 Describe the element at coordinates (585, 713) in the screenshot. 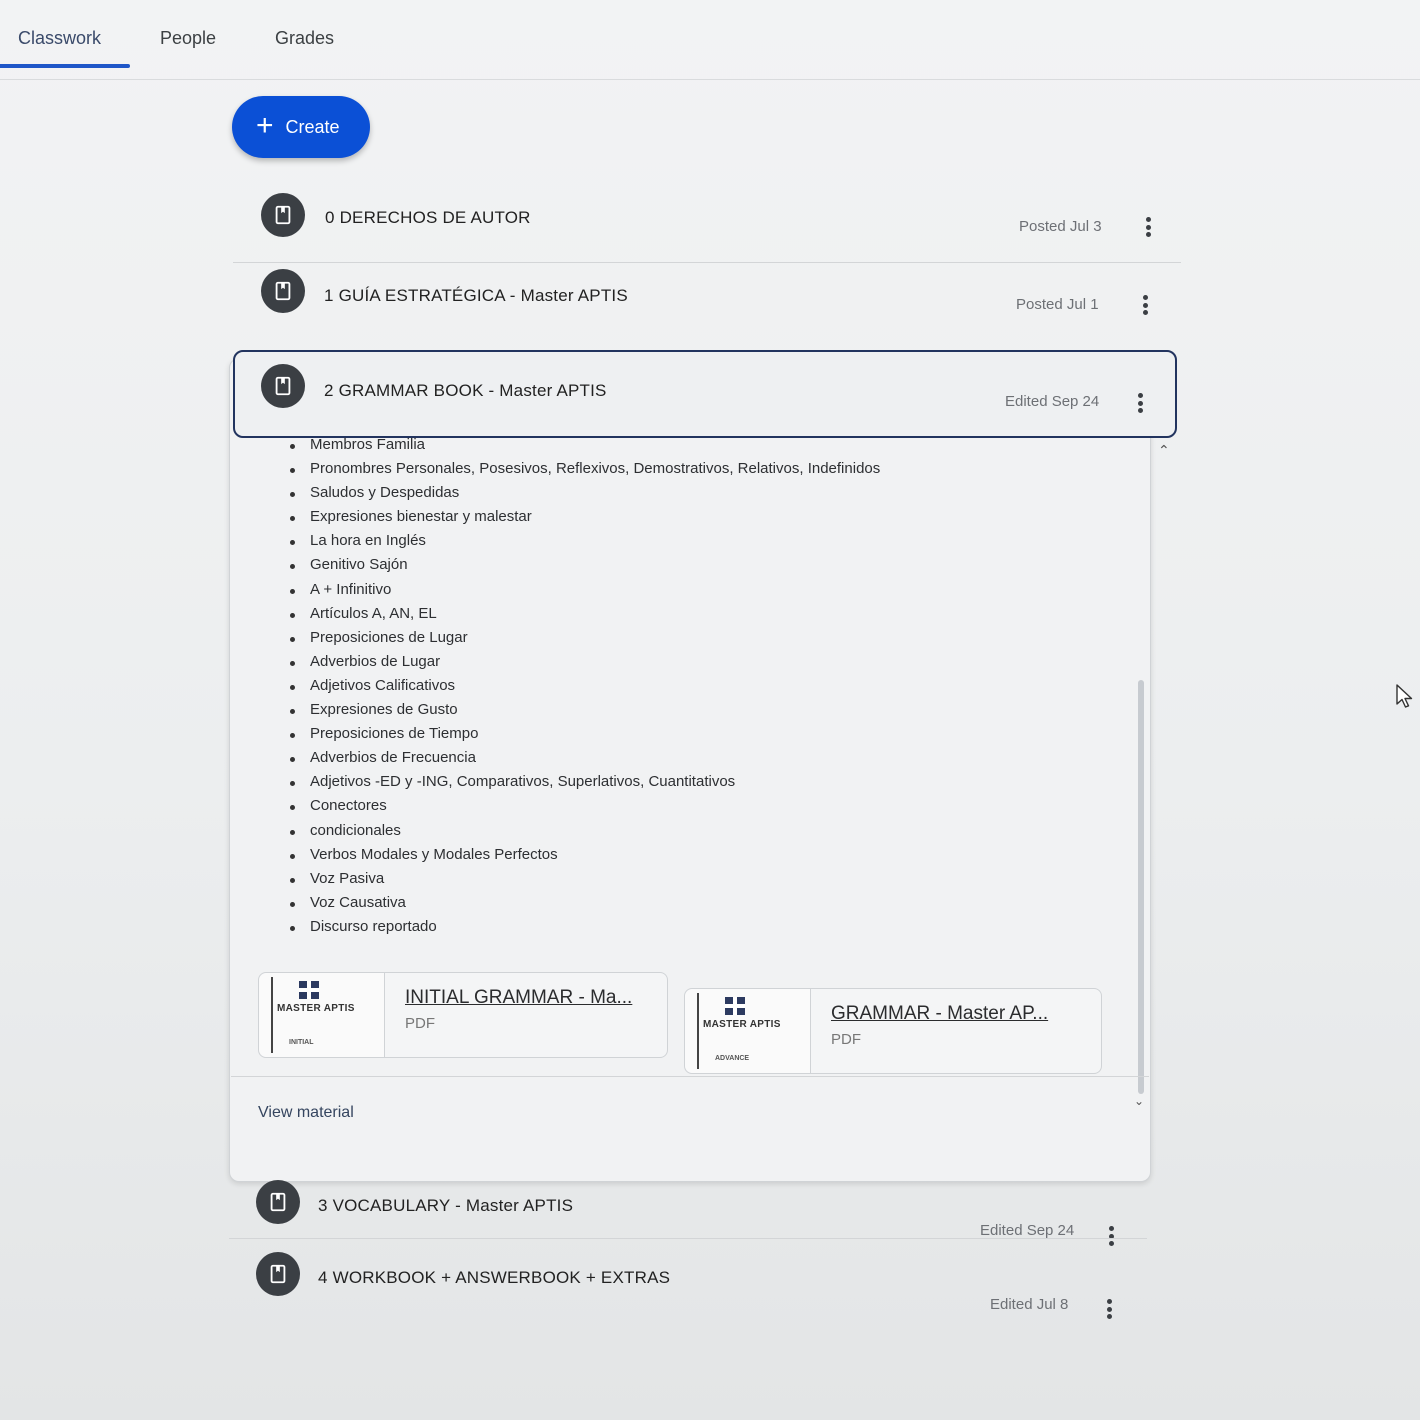

I see `list-item: Expresiones de Gusto` at that location.